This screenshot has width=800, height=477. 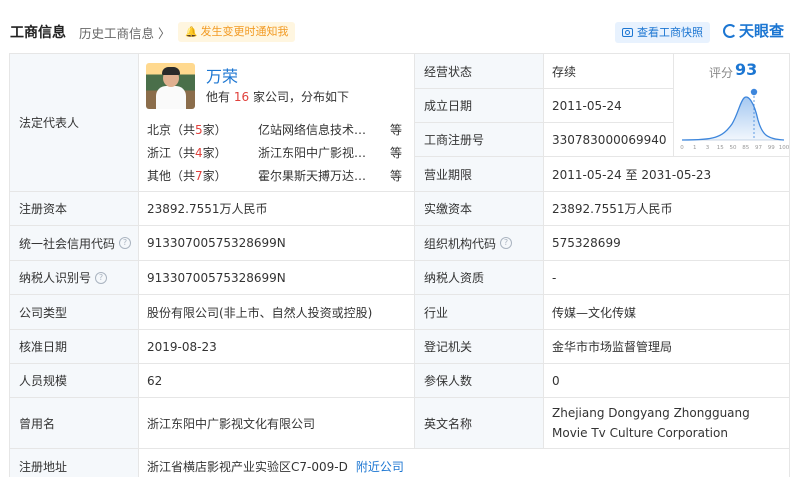 I want to click on row-label-text: 注册资本, so click(x=43, y=209).